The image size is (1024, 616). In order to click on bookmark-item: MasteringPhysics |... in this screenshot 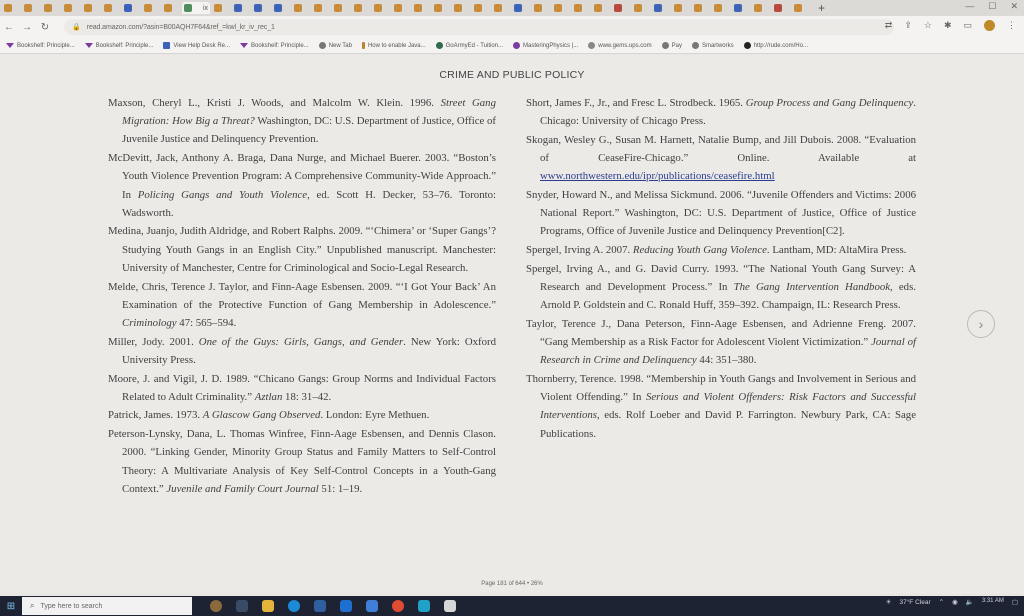, I will do `click(545, 45)`.